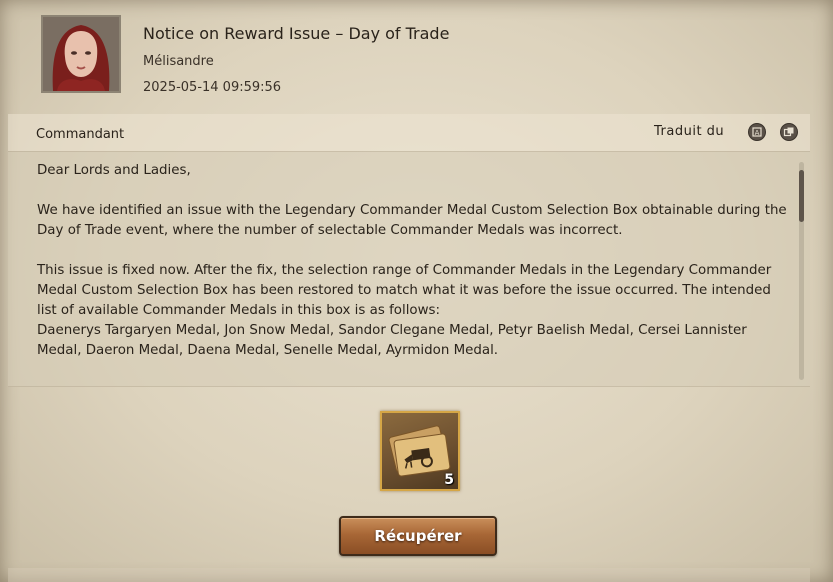 The width and height of the screenshot is (833, 582). I want to click on footer-band, so click(409, 575).